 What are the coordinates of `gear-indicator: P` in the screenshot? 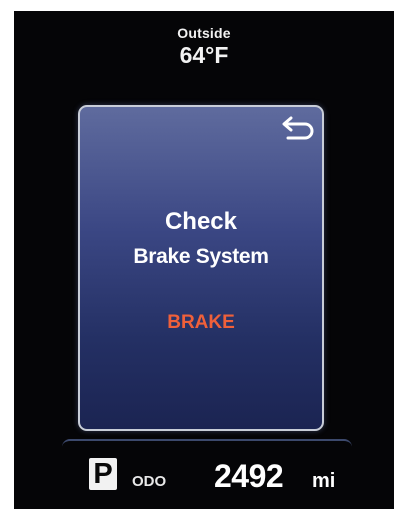 It's located at (103, 474).